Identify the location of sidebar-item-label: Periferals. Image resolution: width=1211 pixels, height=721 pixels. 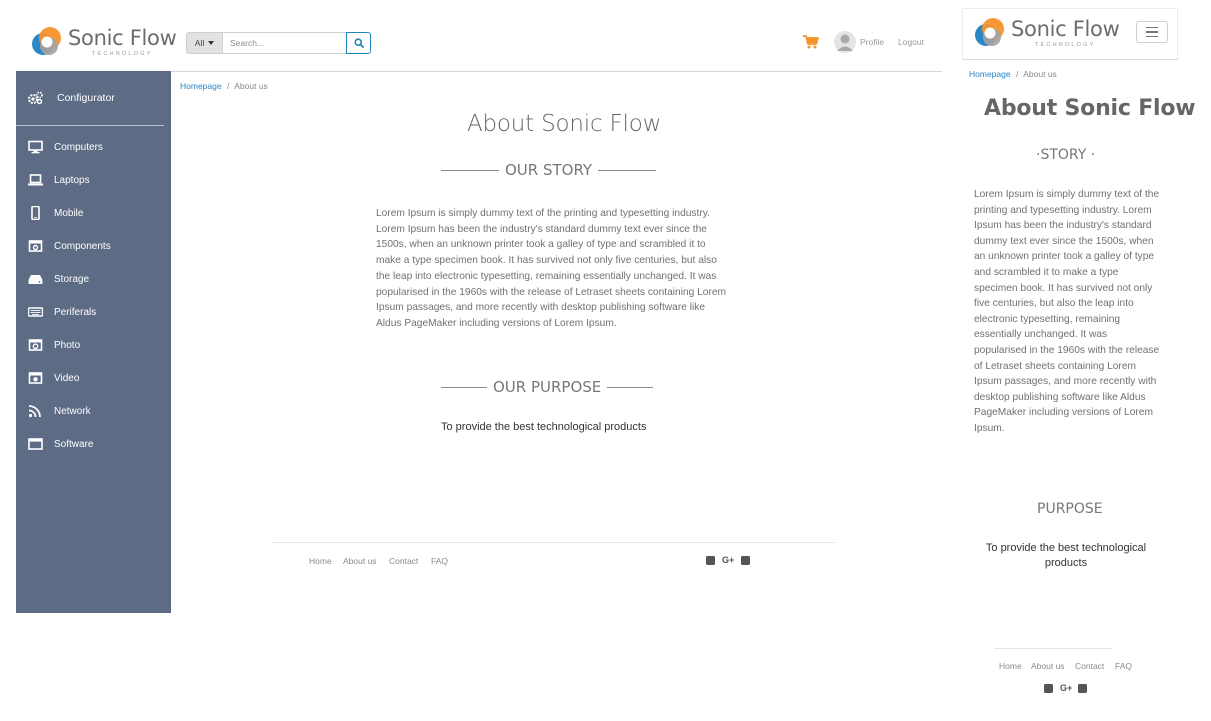
(75, 312).